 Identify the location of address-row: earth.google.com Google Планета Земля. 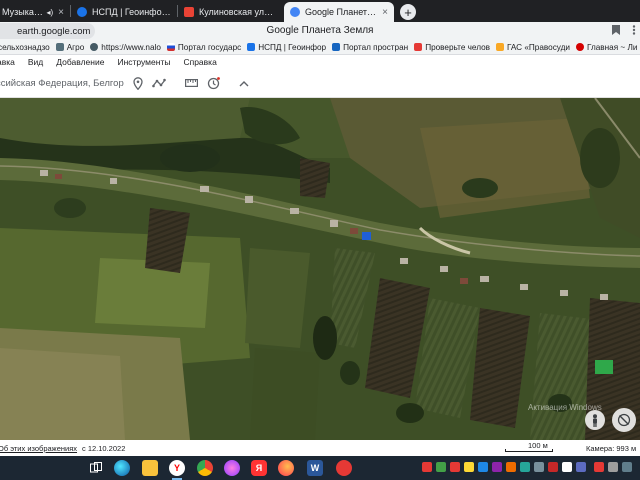
(320, 31).